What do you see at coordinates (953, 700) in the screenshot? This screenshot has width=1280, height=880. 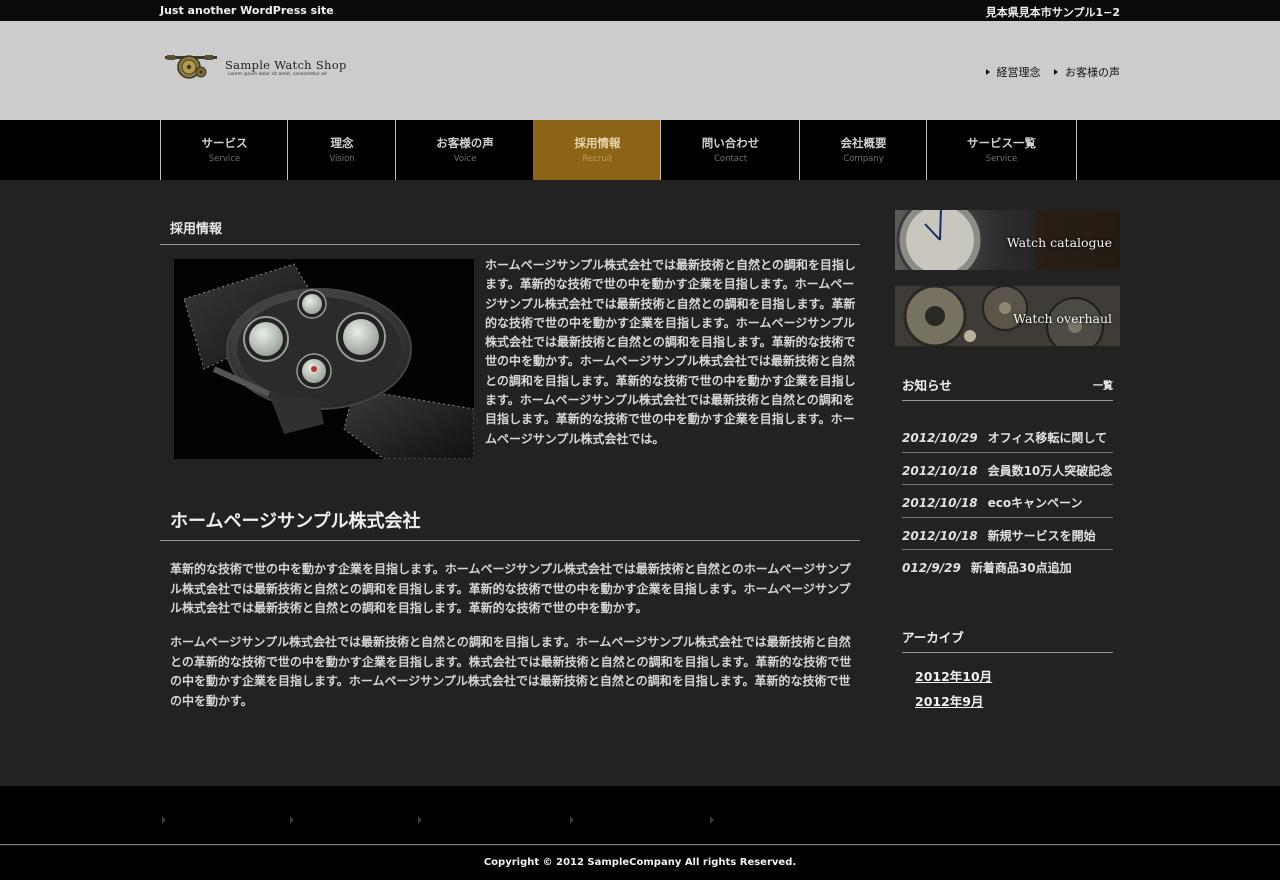 I see `archive-link-2012-09: 2012年9月` at bounding box center [953, 700].